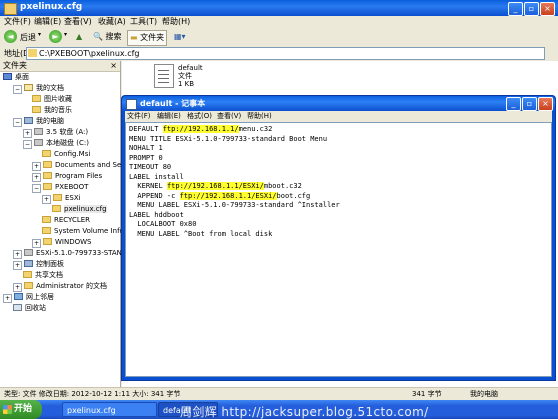 This screenshot has height=420, width=558. Describe the element at coordinates (148, 186) in the screenshot. I see `line-text: KERNEL` at that location.